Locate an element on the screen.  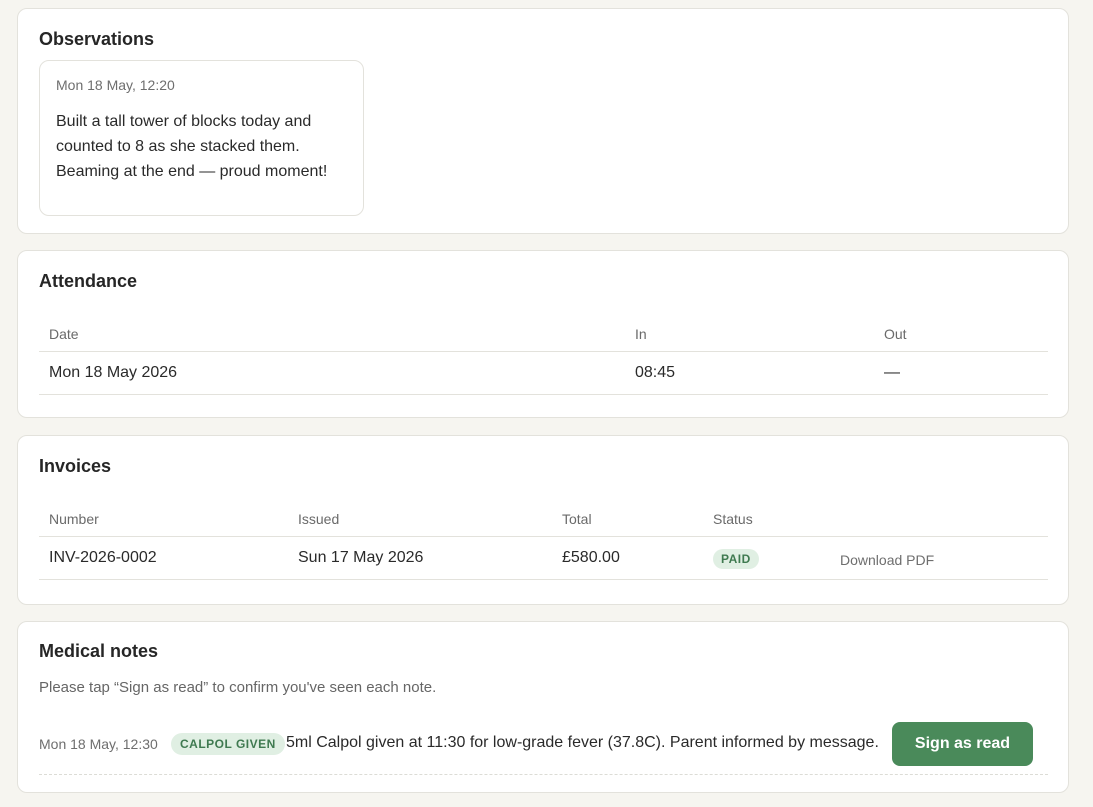
invoices-title: Invoices is located at coordinates (75, 466).